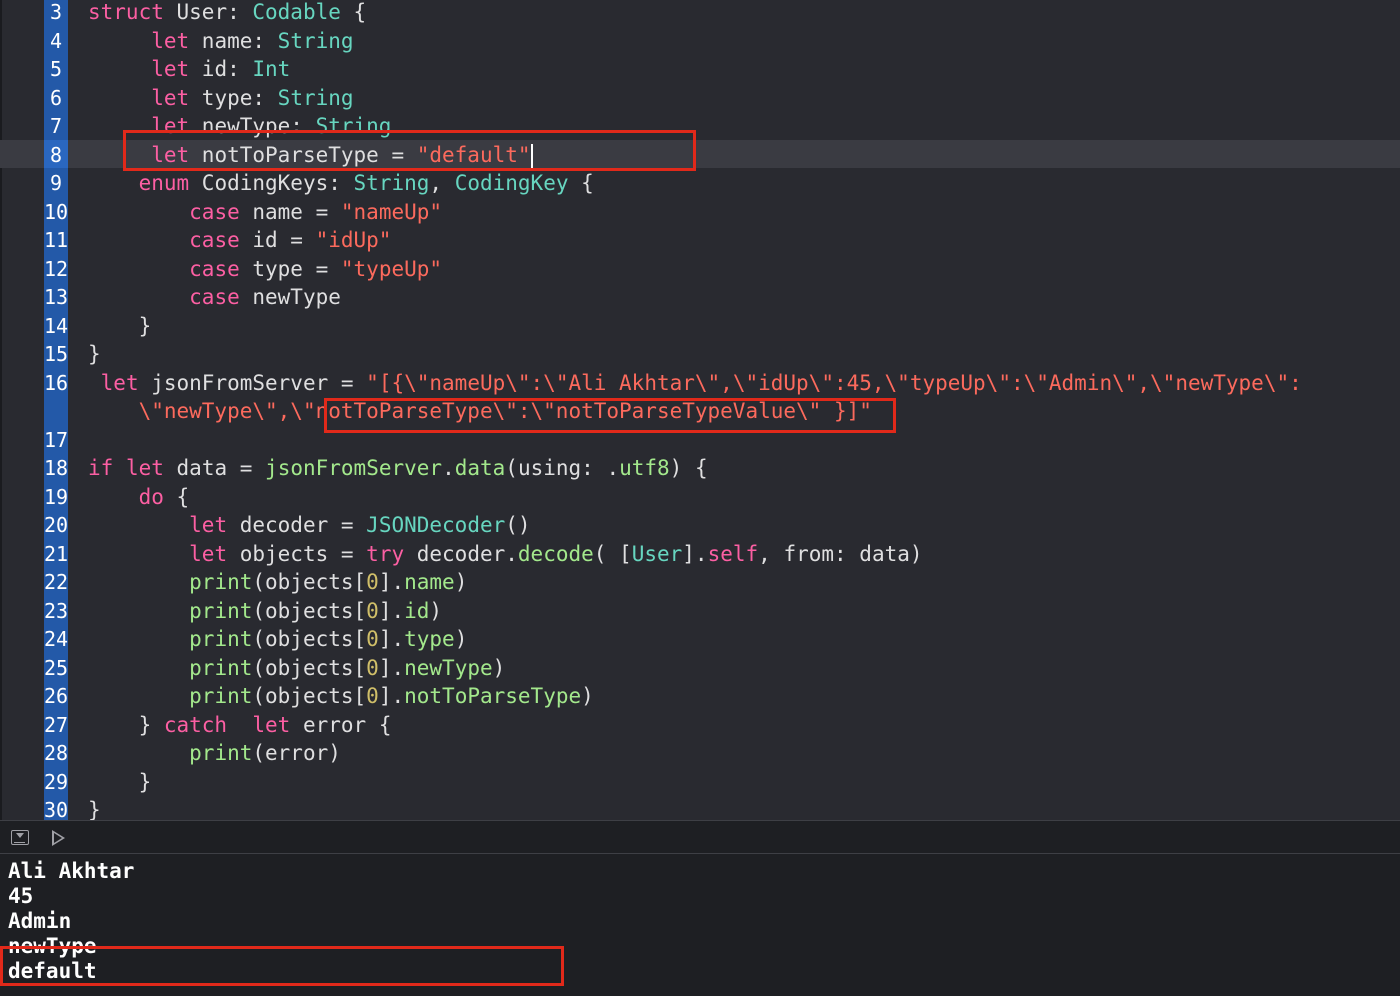 The height and width of the screenshot is (996, 1400). I want to click on code-token: jsonFromServer, so click(354, 468).